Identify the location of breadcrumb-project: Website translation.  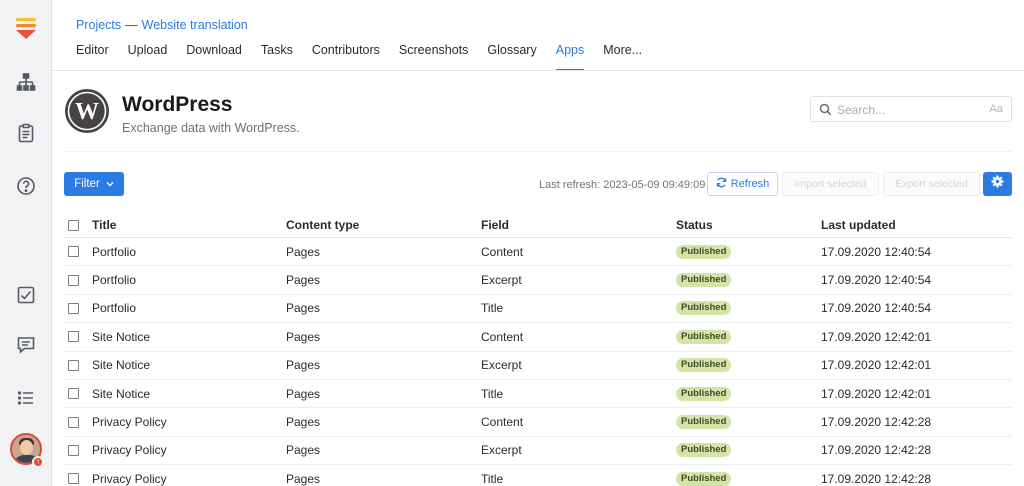
(195, 25).